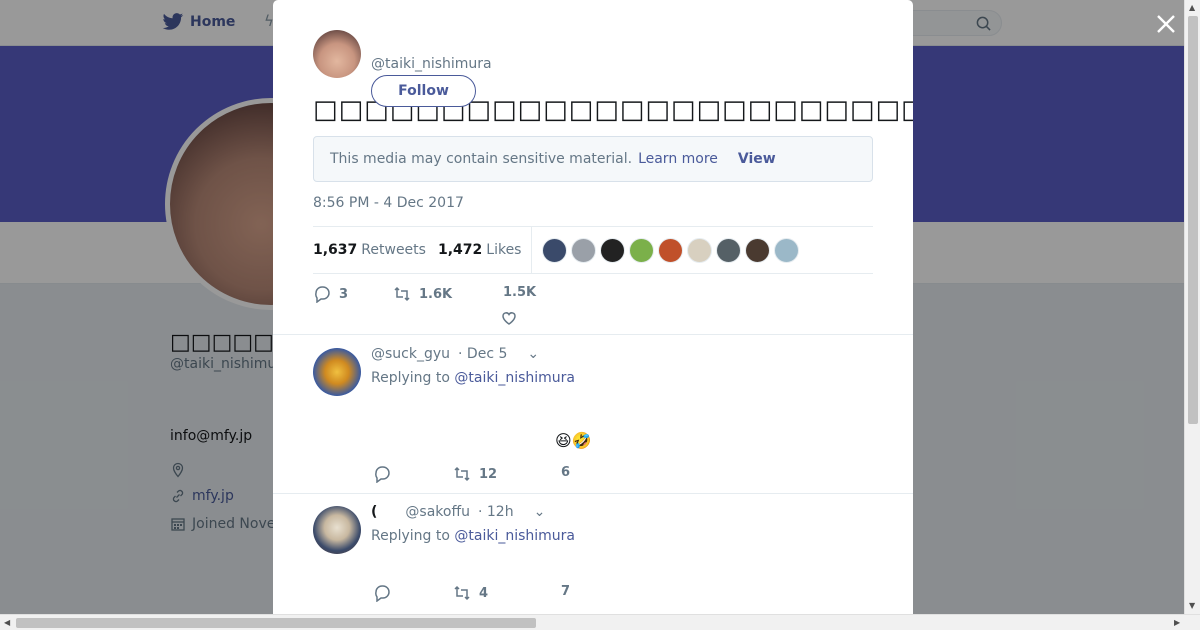 The height and width of the screenshot is (630, 1200). I want to click on scroll-left-icon: ◀, so click(7, 622).